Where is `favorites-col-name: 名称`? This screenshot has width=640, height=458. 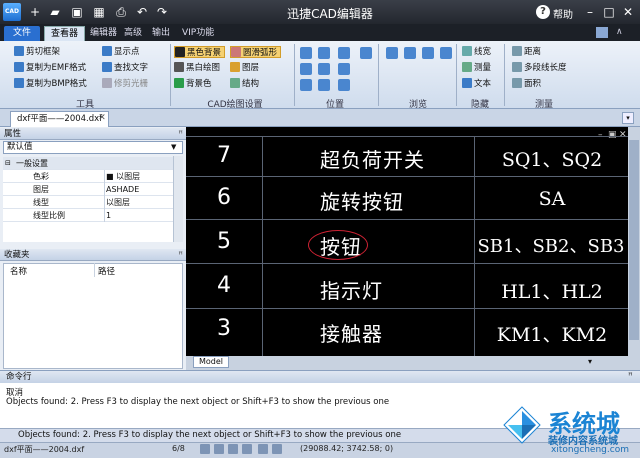
favorites-col-name: 名称 is located at coordinates (18, 271).